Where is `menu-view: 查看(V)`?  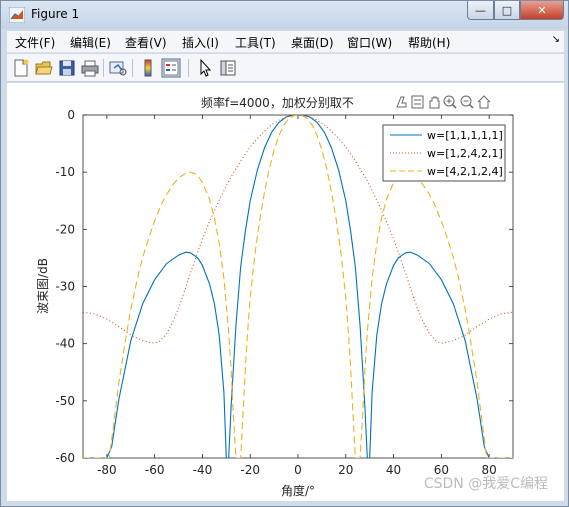
menu-view: 查看(V) is located at coordinates (146, 42).